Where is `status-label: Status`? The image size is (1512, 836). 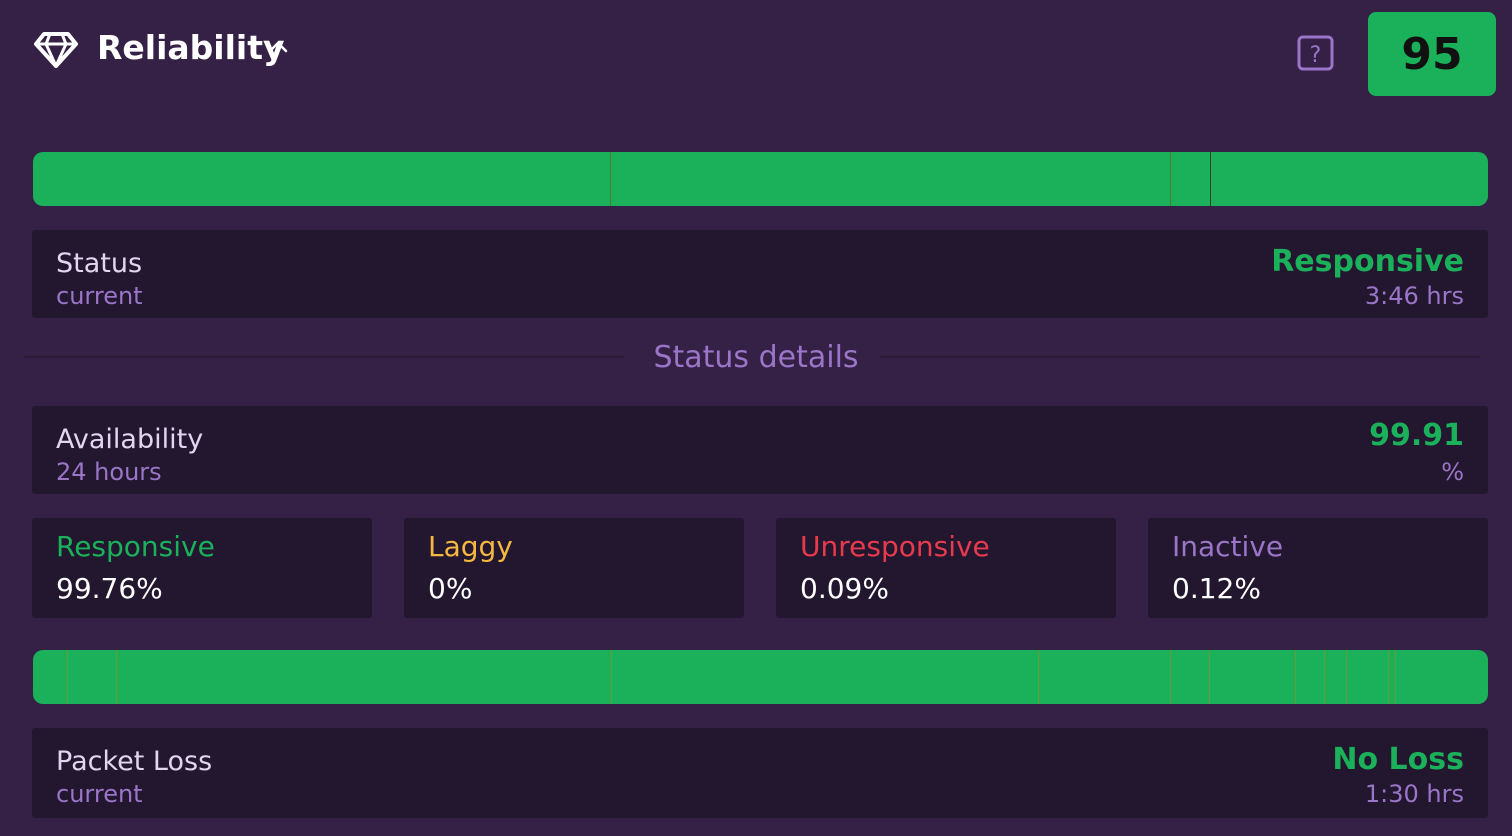 status-label: Status is located at coordinates (99, 263).